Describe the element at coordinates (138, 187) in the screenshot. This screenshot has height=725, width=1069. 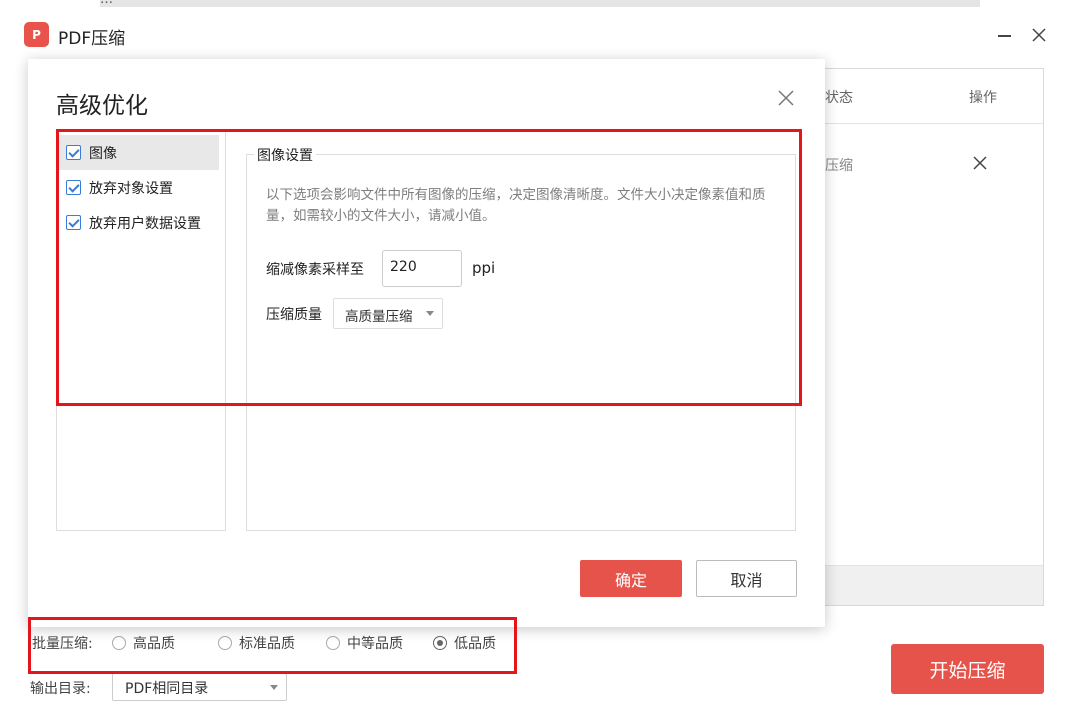
I see `category-item-discard-objects: 放弃对象设置` at that location.